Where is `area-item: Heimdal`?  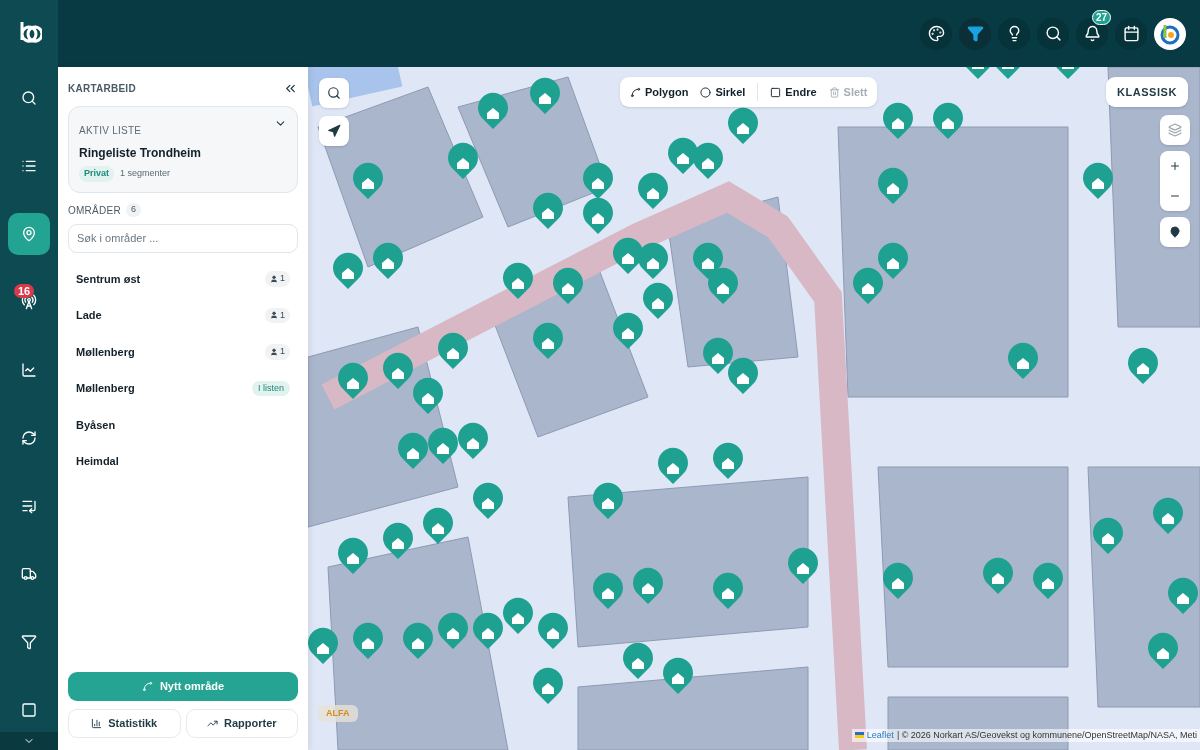
area-item: Heimdal is located at coordinates (183, 461).